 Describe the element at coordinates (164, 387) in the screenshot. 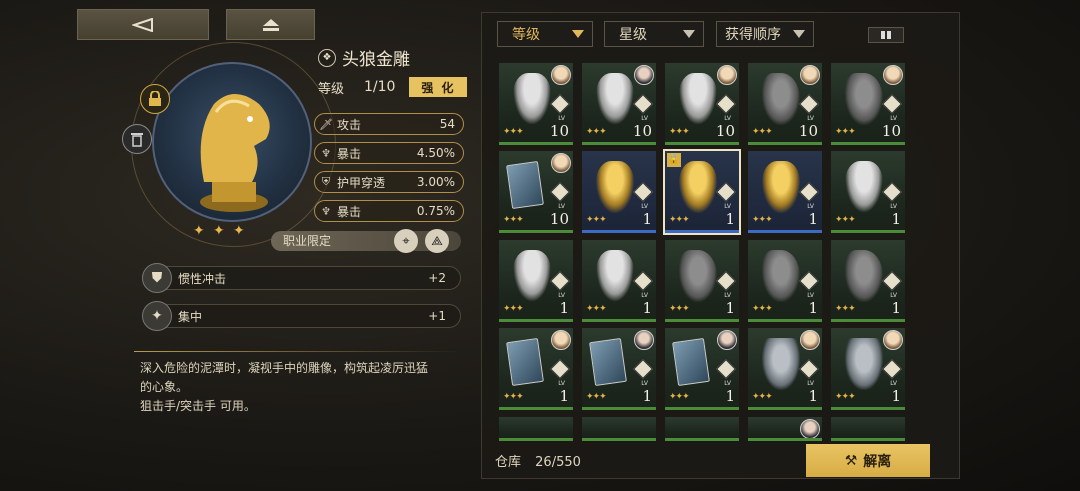

I see `description-line: 的心象。` at that location.